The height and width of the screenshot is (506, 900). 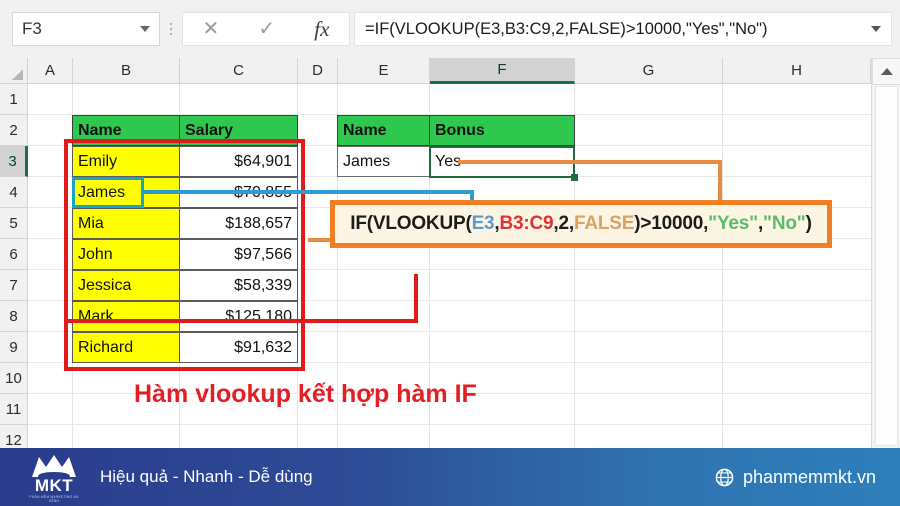 I want to click on row-header-4: 4, so click(x=14, y=192).